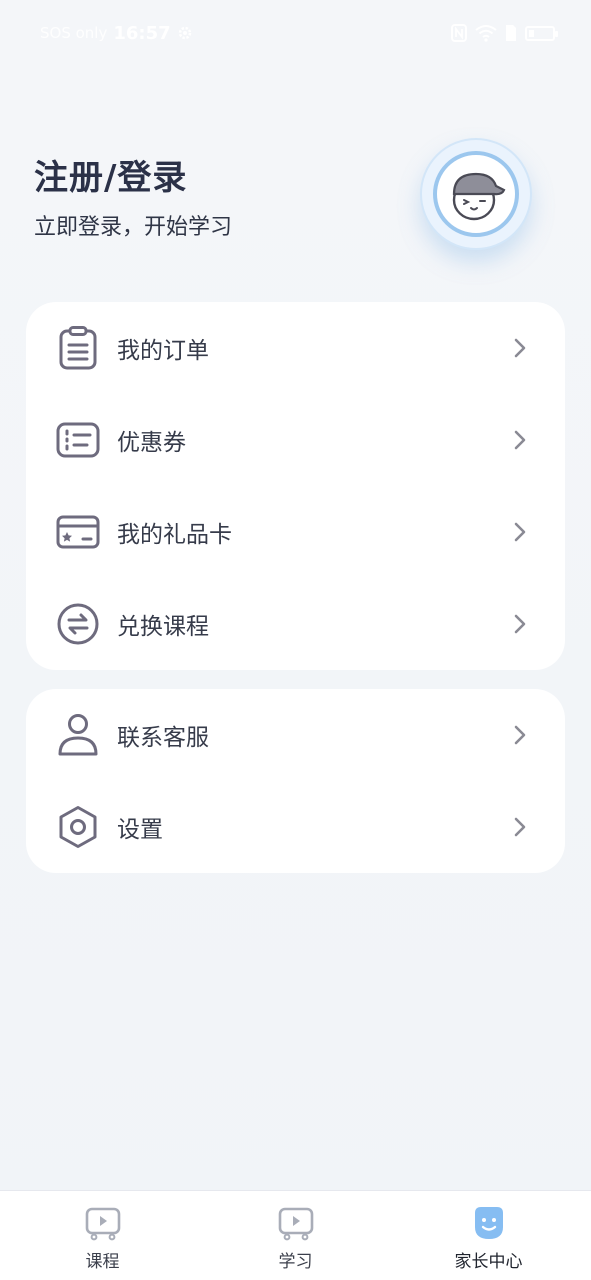  Describe the element at coordinates (486, 33) in the screenshot. I see `wifi-icon` at that location.